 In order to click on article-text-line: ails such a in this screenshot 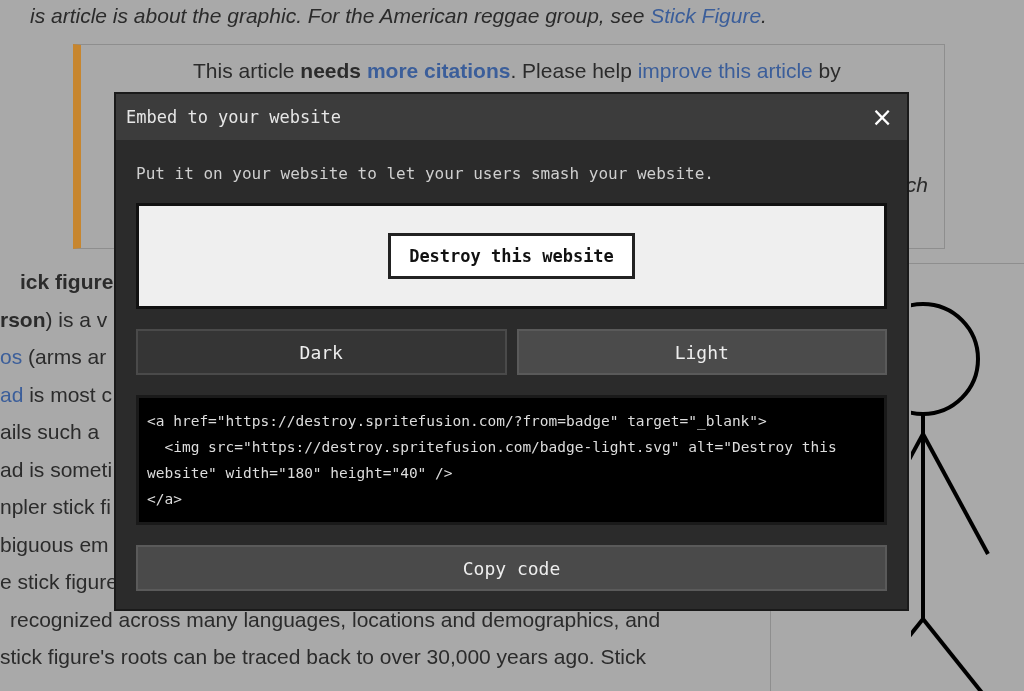, I will do `click(50, 432)`.